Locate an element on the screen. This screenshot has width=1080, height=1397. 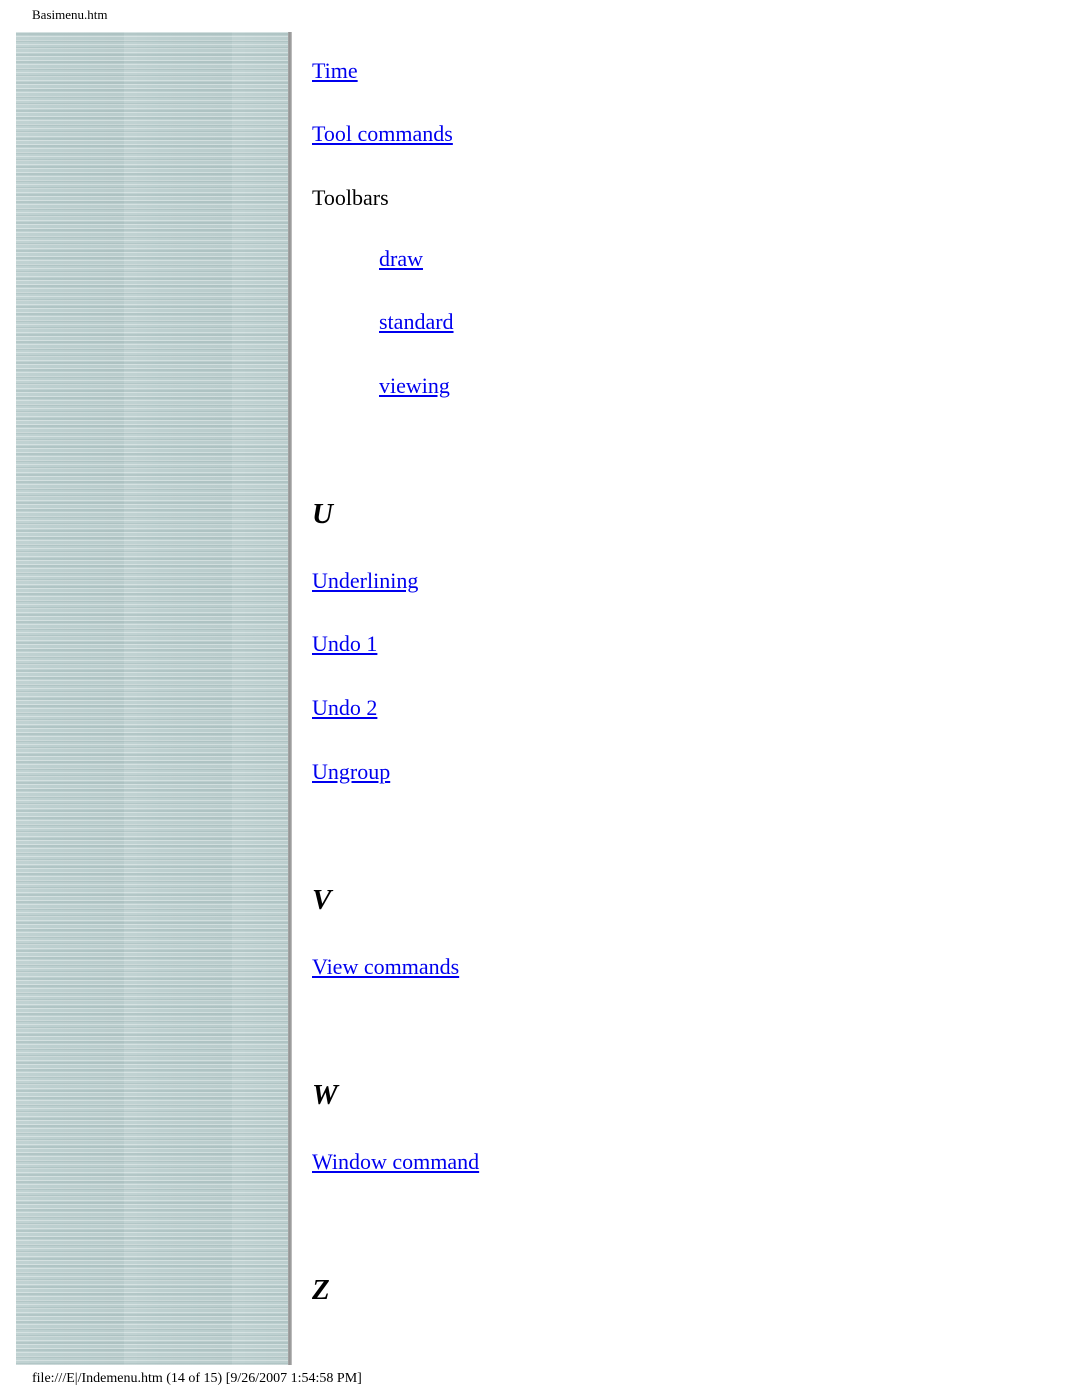
link-undo-2: Undo 2 is located at coordinates (344, 708).